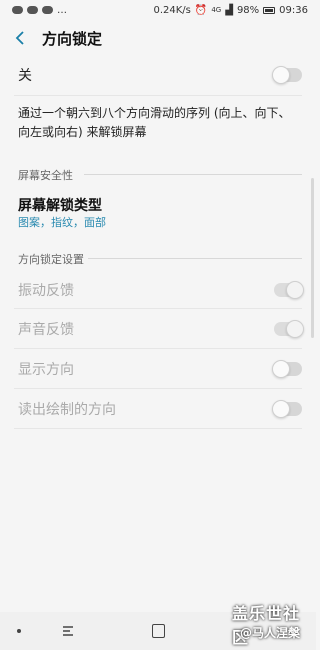 The width and height of the screenshot is (320, 650). I want to click on master-toggle-label: 关, so click(25, 76).